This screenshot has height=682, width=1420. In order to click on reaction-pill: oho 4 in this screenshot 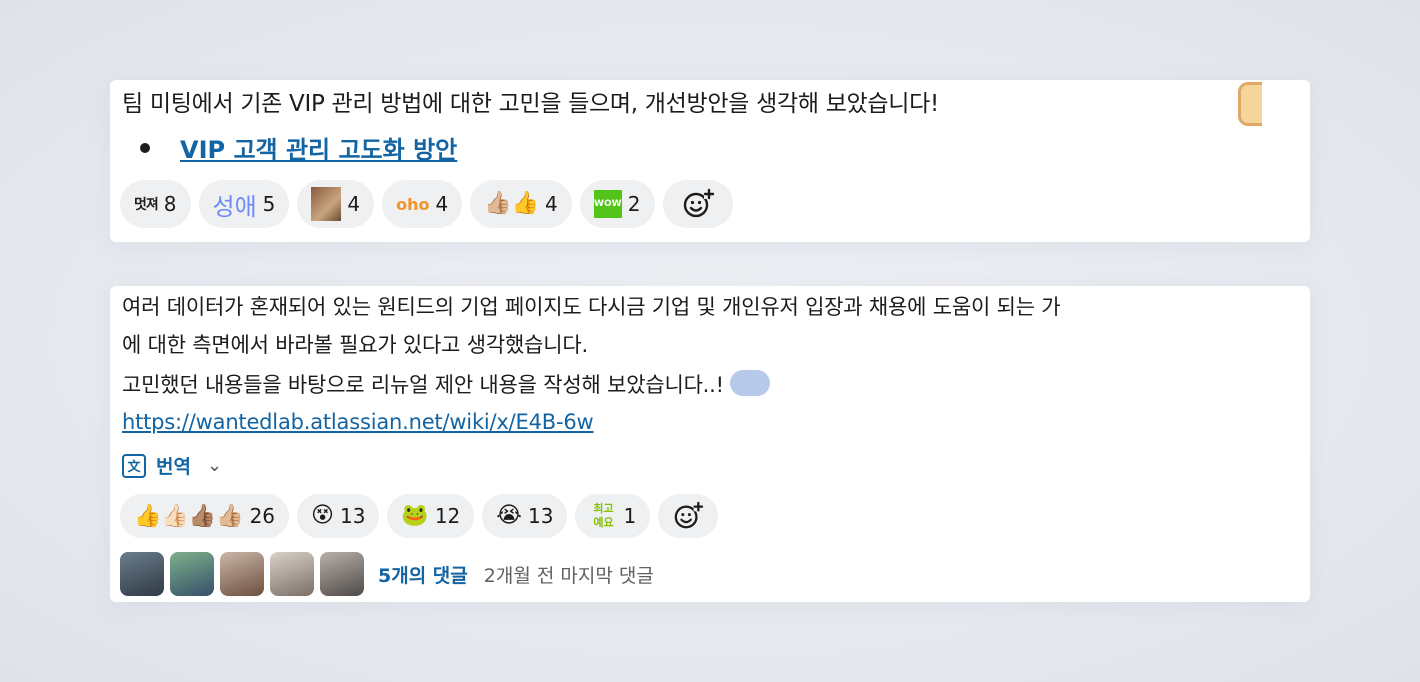, I will do `click(422, 204)`.